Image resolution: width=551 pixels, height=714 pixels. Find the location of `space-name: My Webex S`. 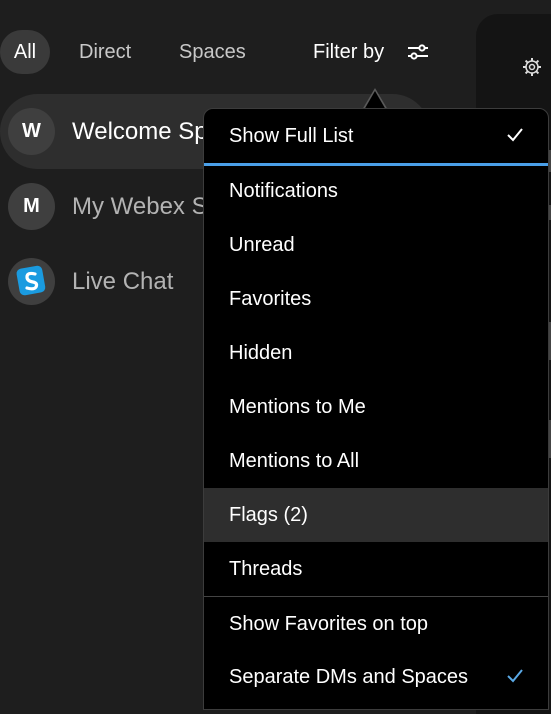

space-name: My Webex S is located at coordinates (140, 206).